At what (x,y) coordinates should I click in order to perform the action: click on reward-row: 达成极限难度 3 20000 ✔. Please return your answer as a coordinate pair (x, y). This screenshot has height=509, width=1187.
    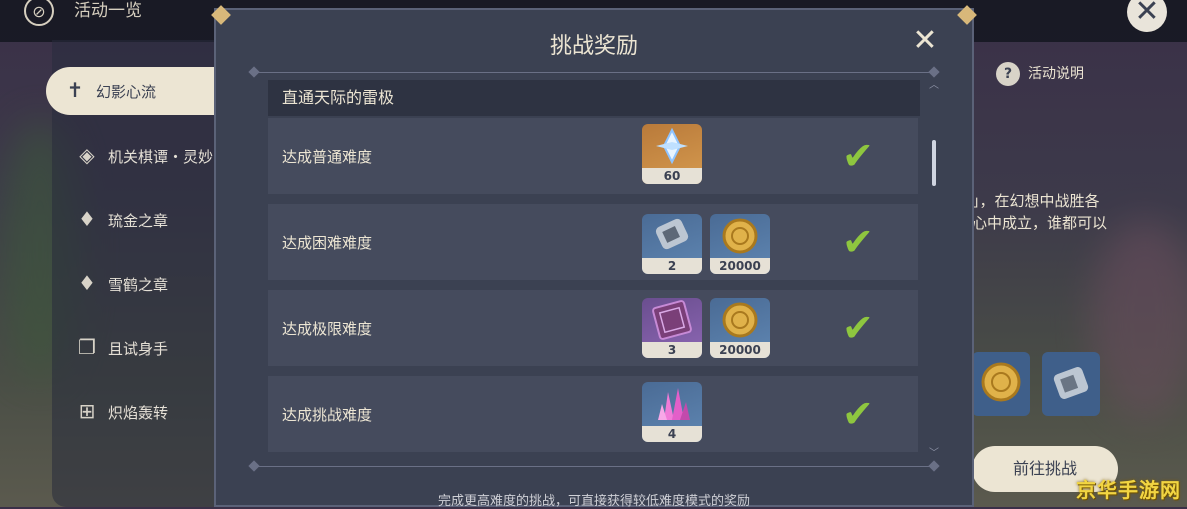
    Looking at the image, I should click on (593, 328).